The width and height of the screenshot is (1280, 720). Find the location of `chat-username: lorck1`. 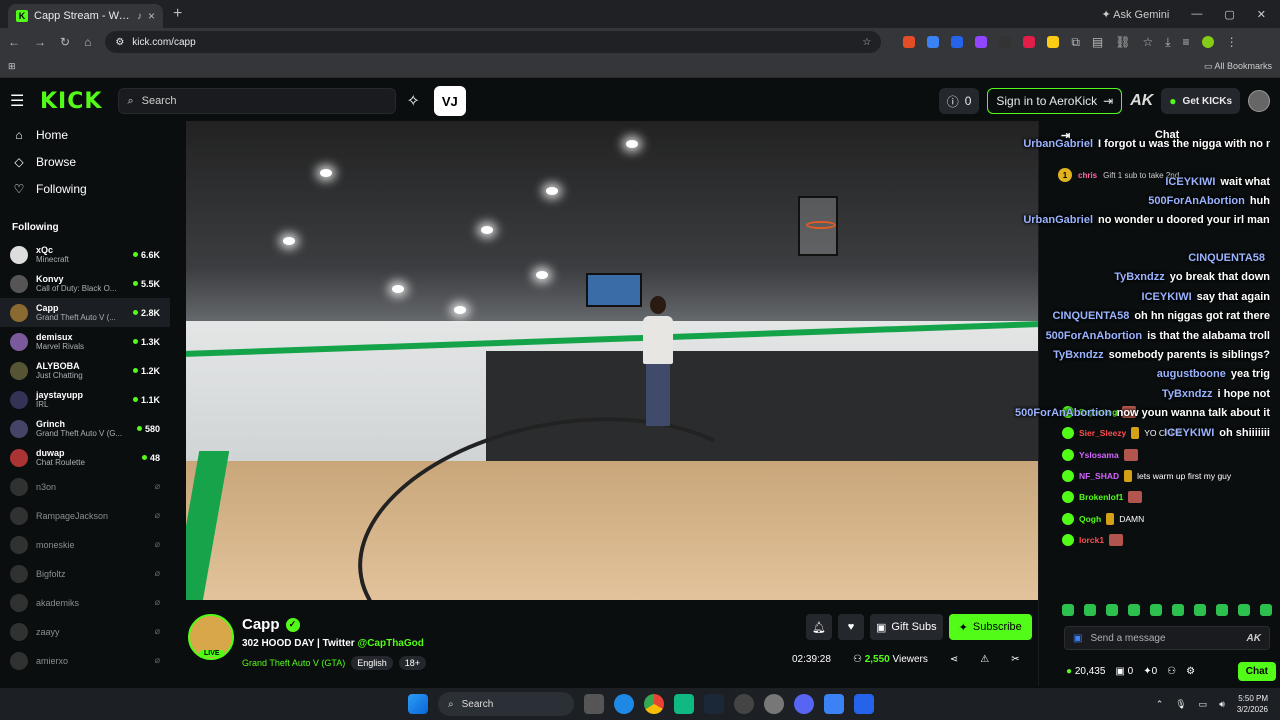

chat-username: lorck1 is located at coordinates (1091, 540).